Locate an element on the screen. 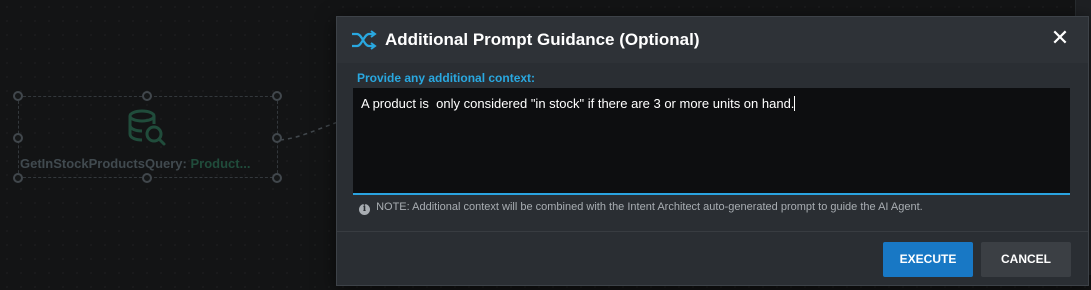  execute-button: EXECUTE is located at coordinates (928, 259).